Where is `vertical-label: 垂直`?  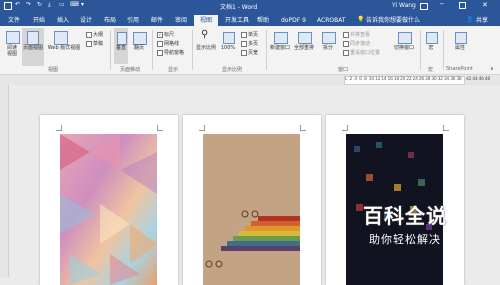 vertical-label: 垂直 is located at coordinates (120, 48).